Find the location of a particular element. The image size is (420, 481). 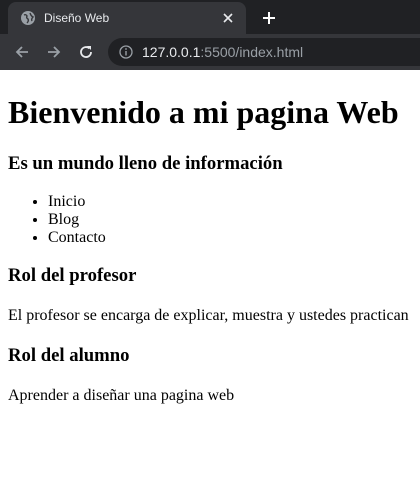

new-tab-button is located at coordinates (269, 18).